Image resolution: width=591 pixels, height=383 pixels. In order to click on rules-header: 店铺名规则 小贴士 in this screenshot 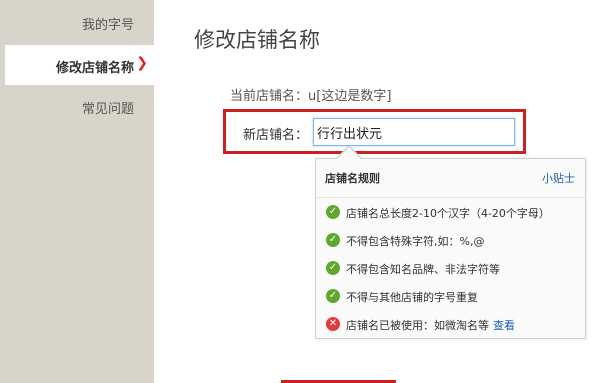, I will do `click(450, 178)`.